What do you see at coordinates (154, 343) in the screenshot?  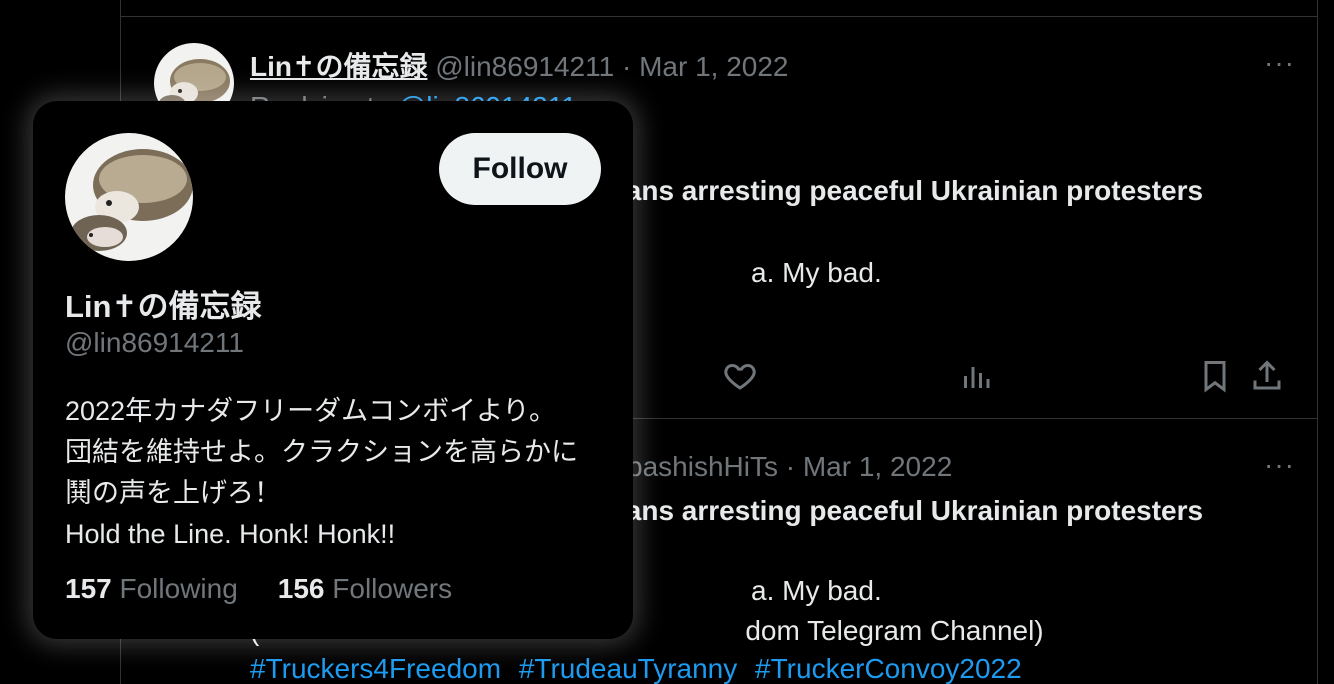 I see `profile-handle: @lin86914211` at bounding box center [154, 343].